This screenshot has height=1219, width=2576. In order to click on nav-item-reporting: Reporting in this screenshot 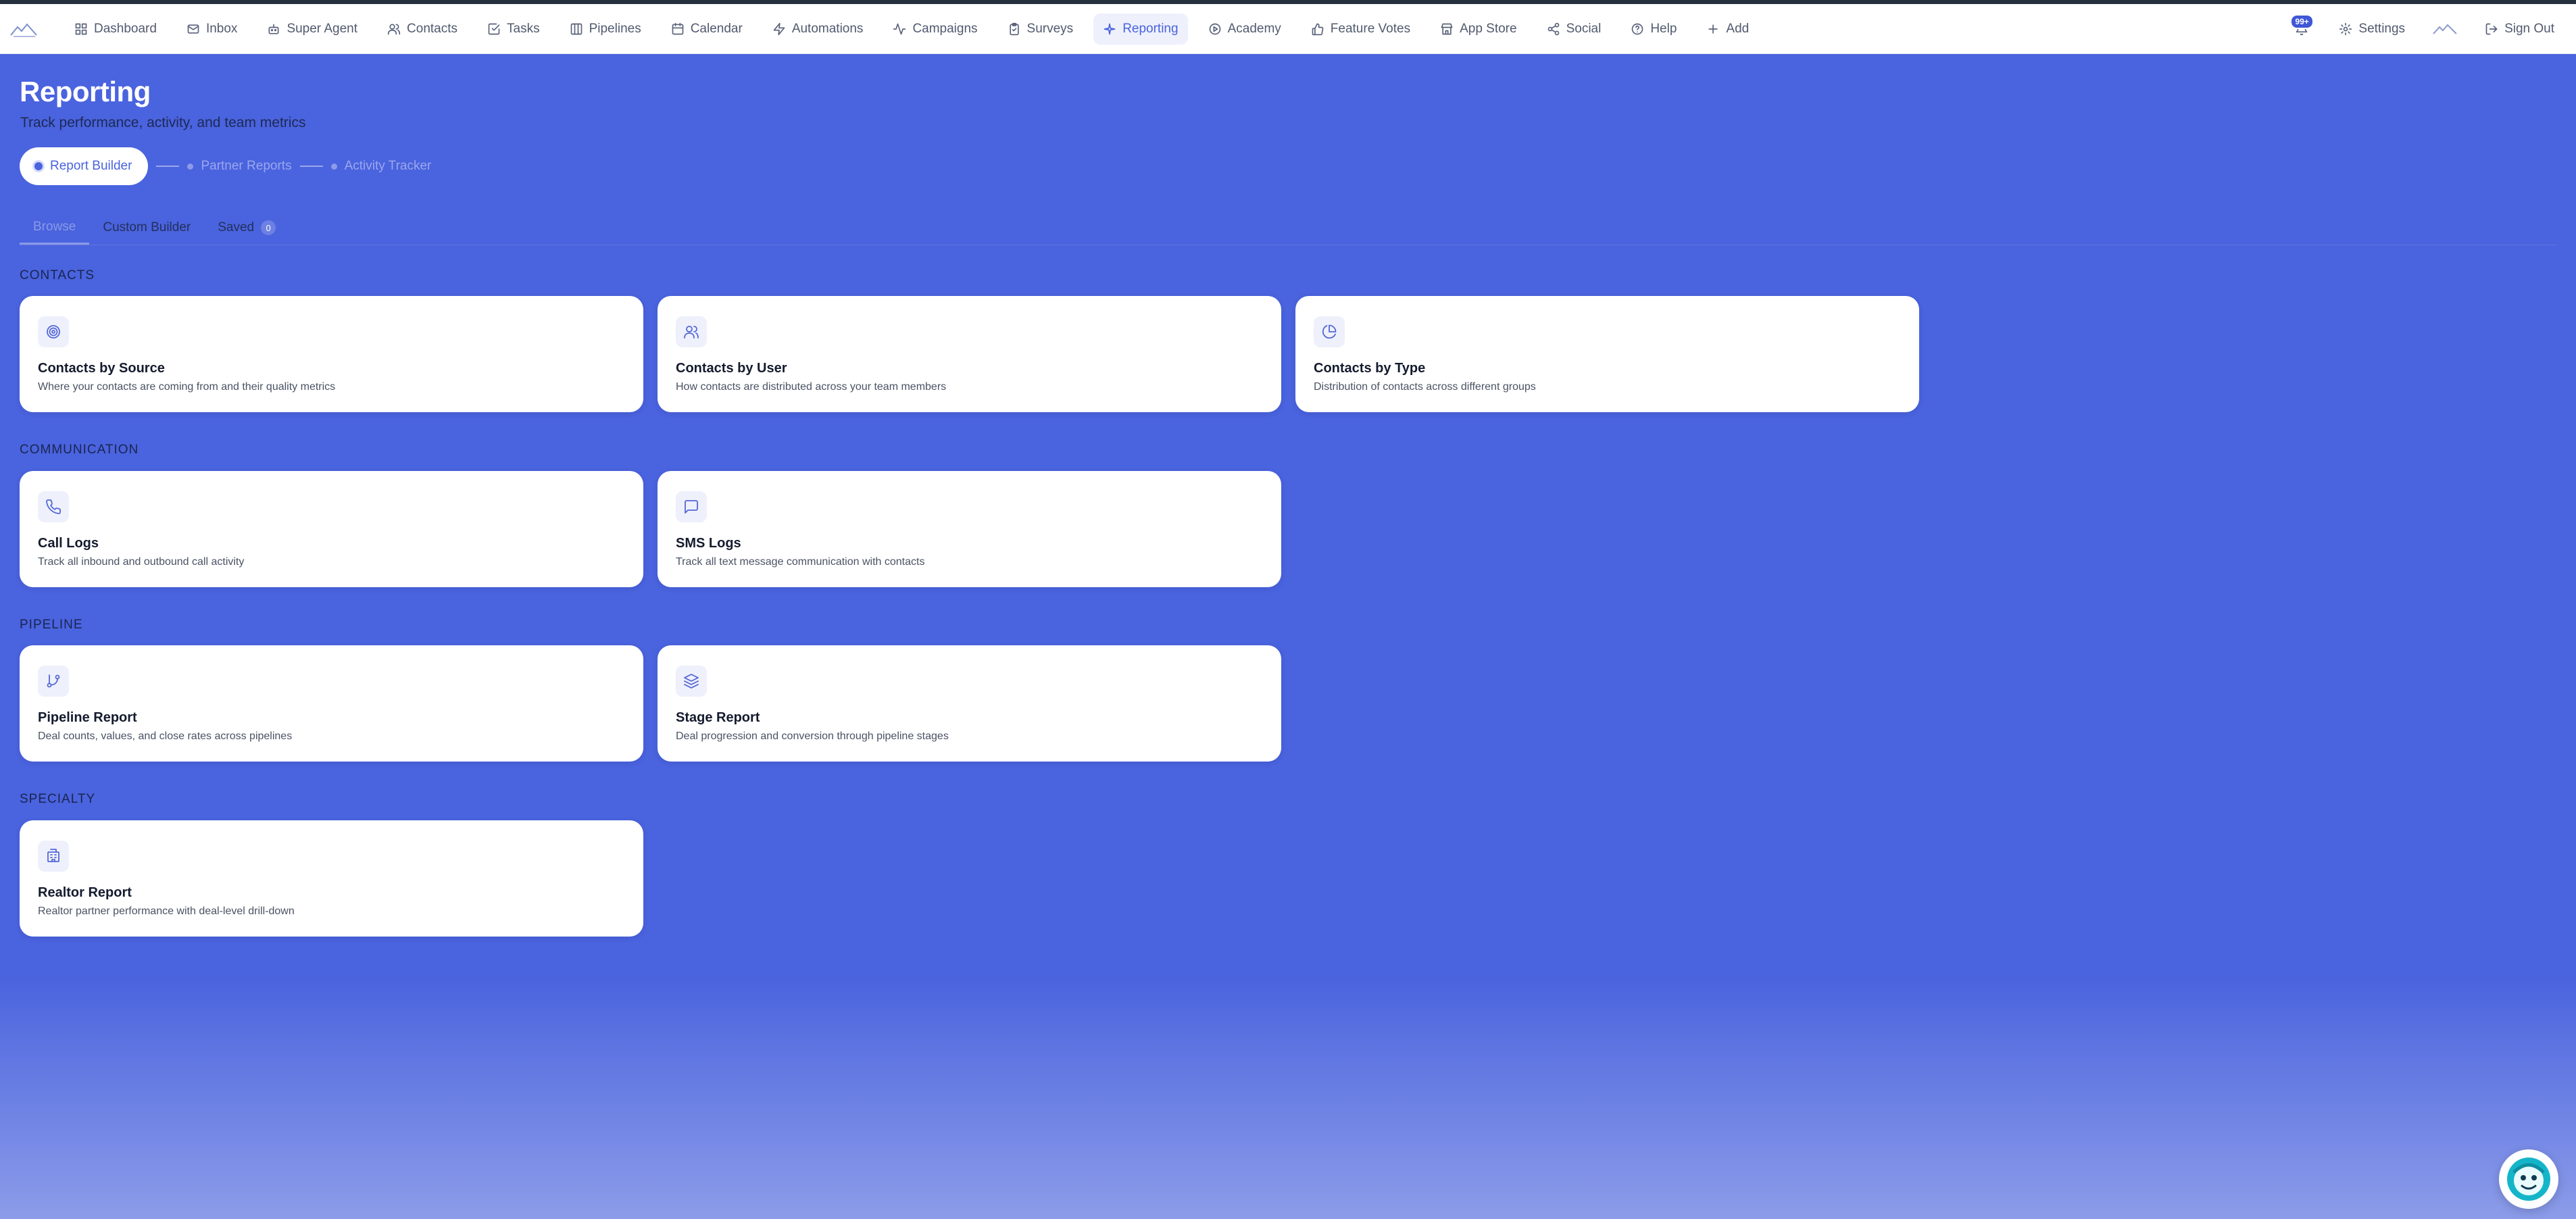, I will do `click(1141, 30)`.